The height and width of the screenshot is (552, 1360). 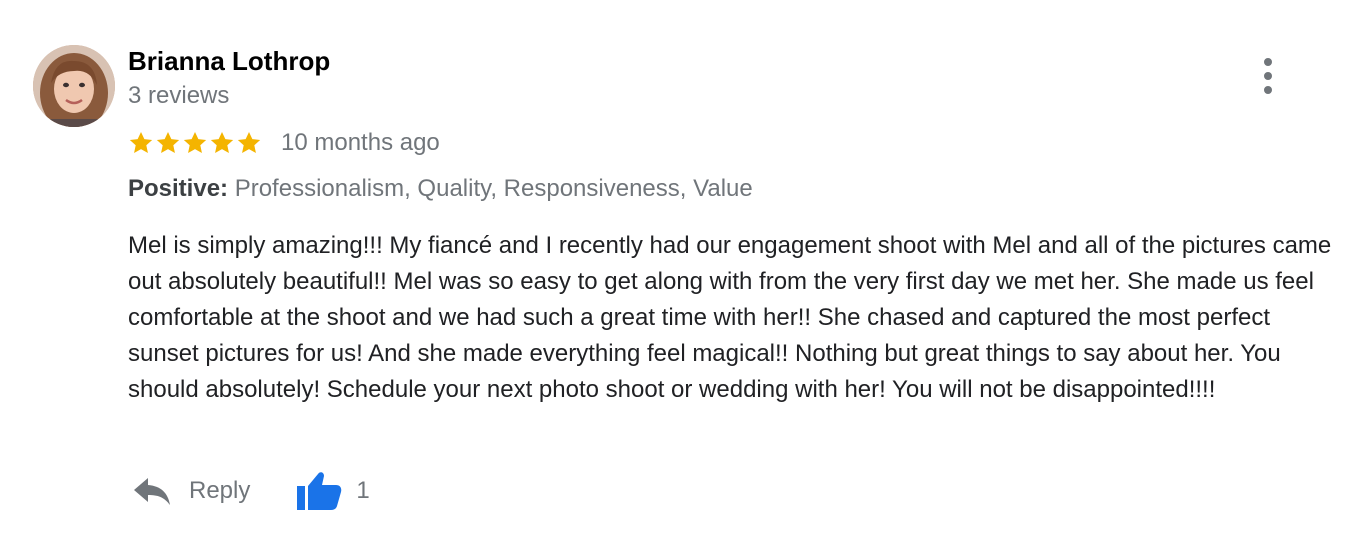 What do you see at coordinates (229, 61) in the screenshot?
I see `author-name: Brianna Lothrop` at bounding box center [229, 61].